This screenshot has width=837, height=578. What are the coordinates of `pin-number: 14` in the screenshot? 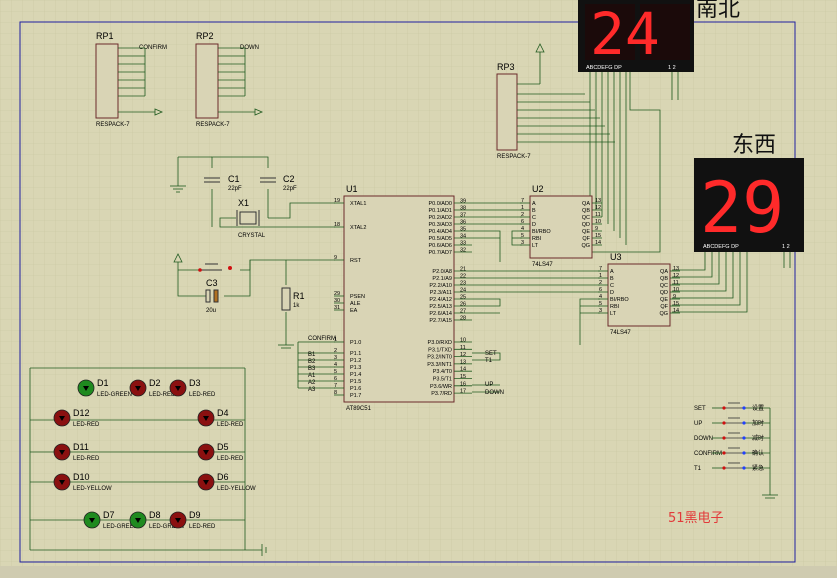 It's located at (598, 243).